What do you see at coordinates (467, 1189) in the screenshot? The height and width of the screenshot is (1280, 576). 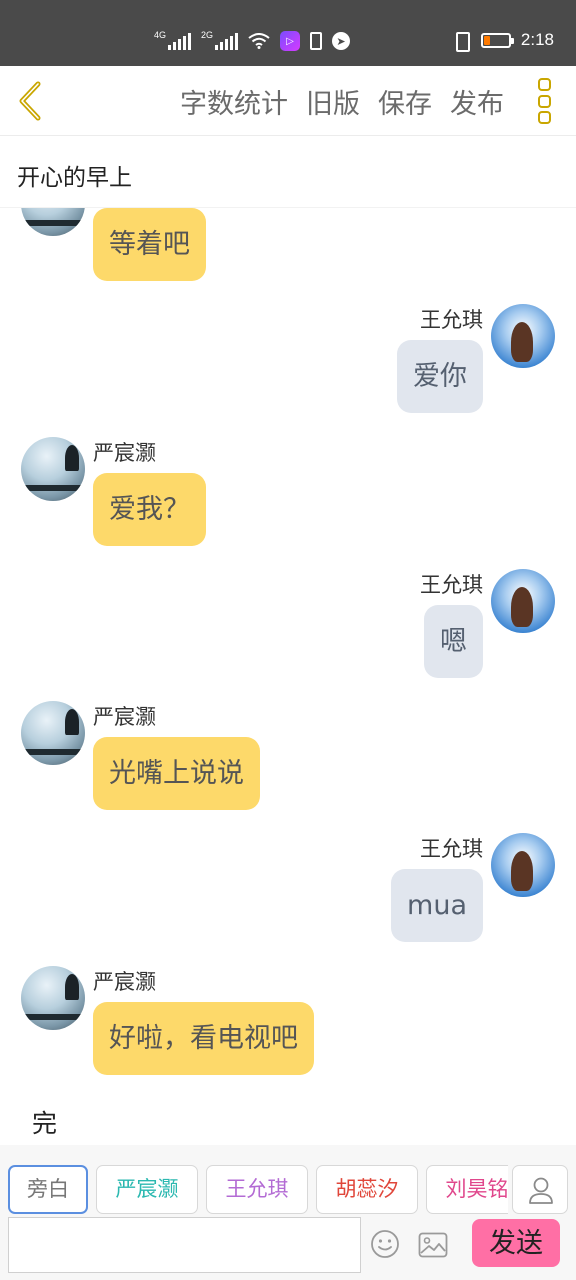 I see `character-chip: 刘昊铭` at bounding box center [467, 1189].